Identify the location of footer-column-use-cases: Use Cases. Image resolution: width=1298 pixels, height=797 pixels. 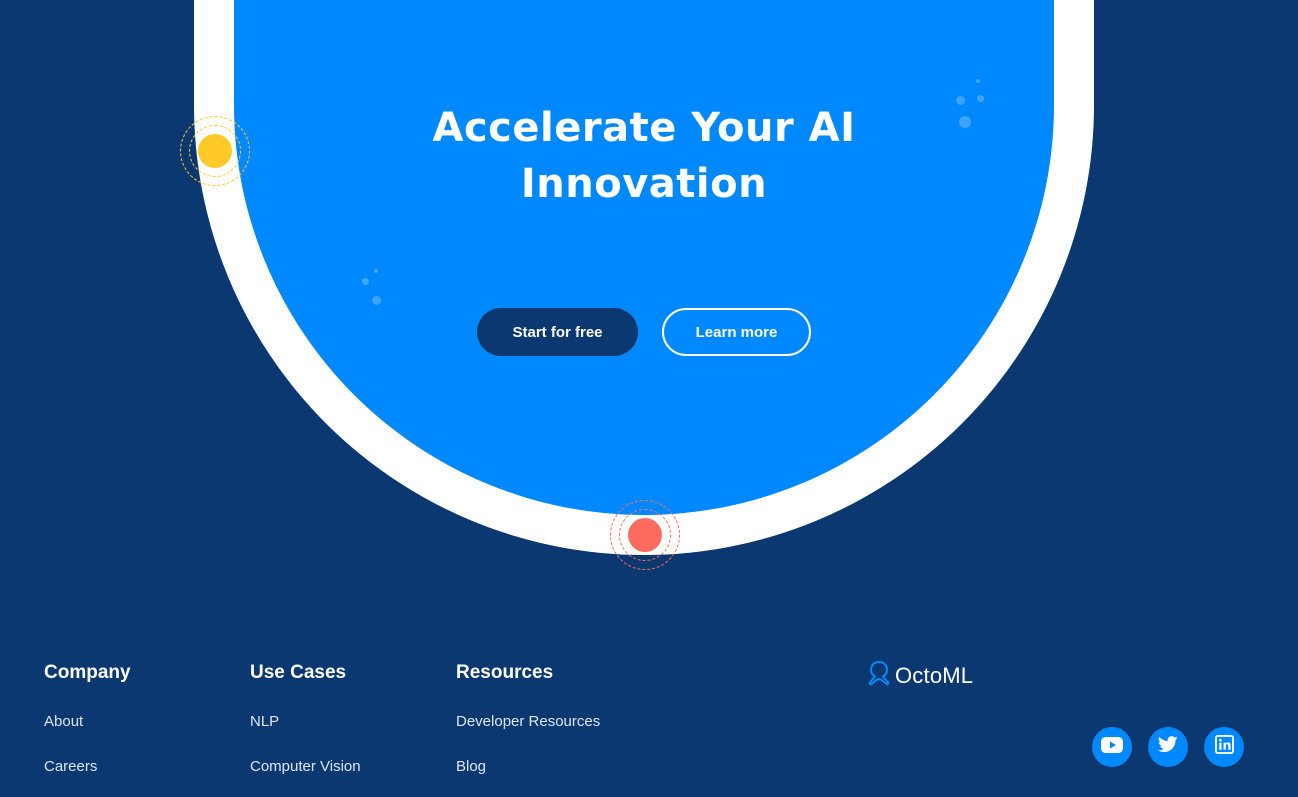
(298, 673).